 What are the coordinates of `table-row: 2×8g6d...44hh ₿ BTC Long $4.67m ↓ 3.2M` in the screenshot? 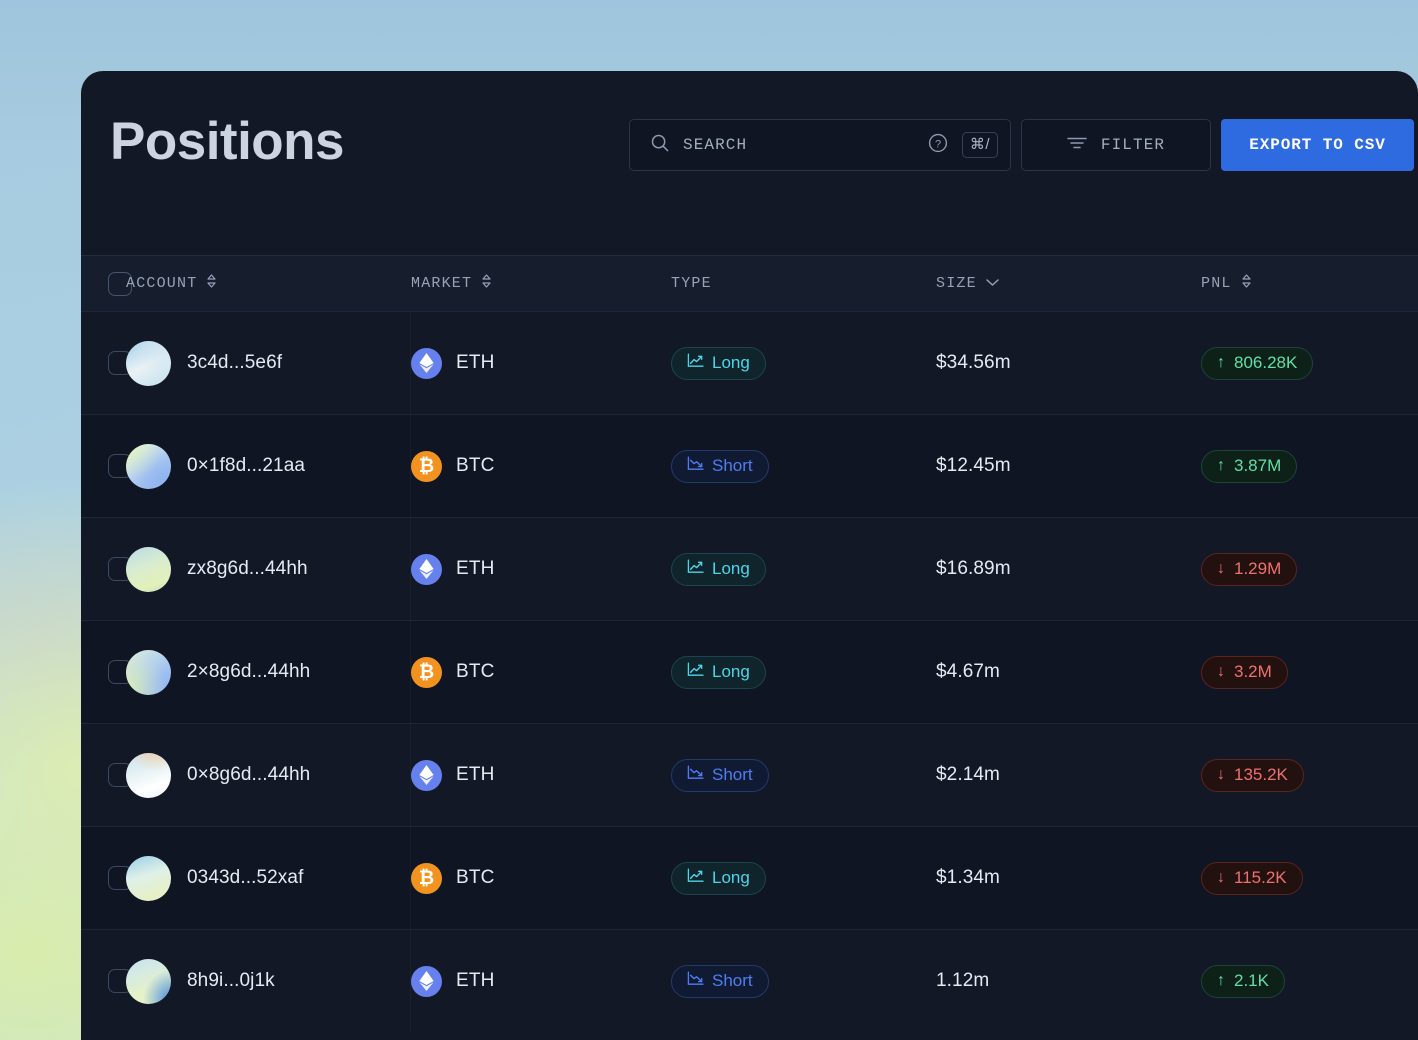 It's located at (749, 671).